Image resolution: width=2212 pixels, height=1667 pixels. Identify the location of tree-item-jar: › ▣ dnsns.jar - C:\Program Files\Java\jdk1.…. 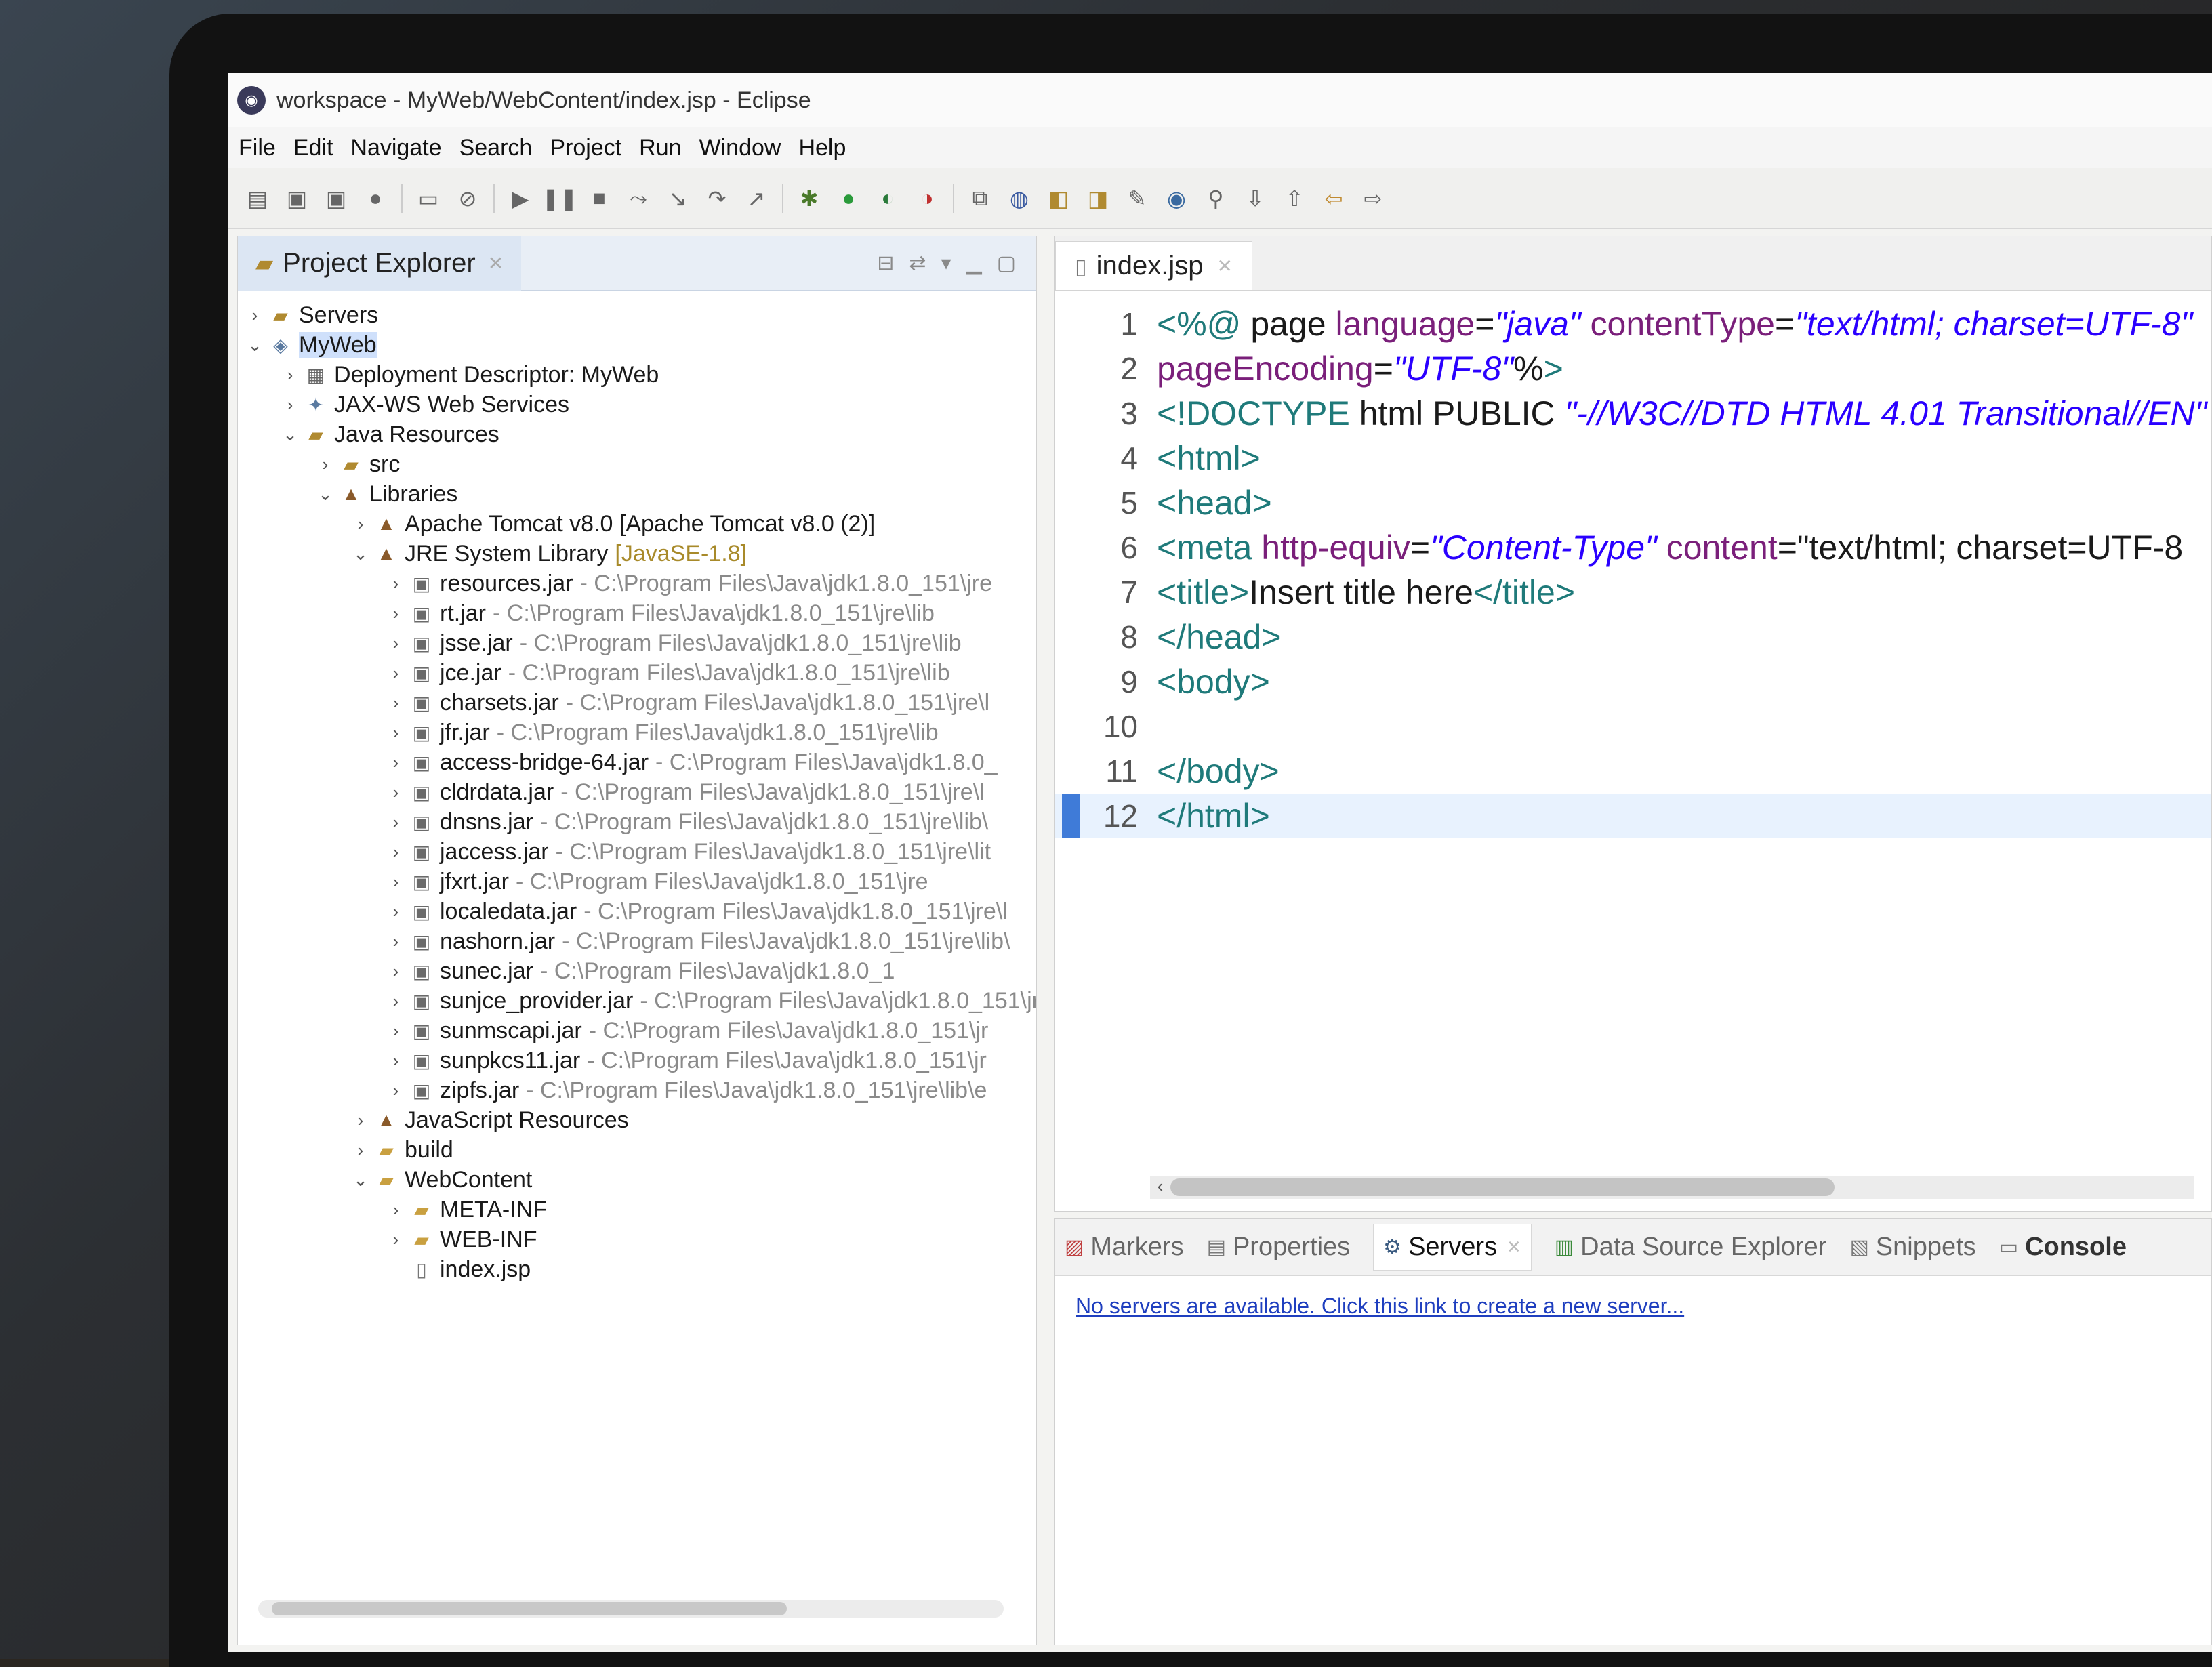
(637, 822).